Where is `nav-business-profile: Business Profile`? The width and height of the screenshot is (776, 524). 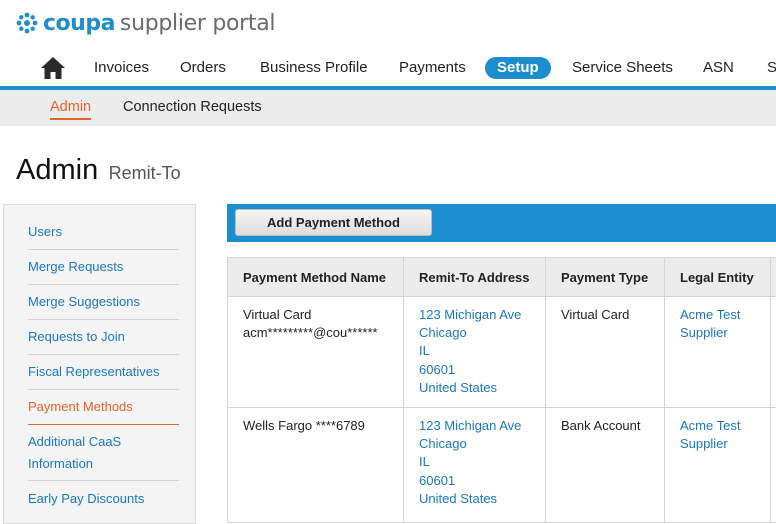 nav-business-profile: Business Profile is located at coordinates (314, 68).